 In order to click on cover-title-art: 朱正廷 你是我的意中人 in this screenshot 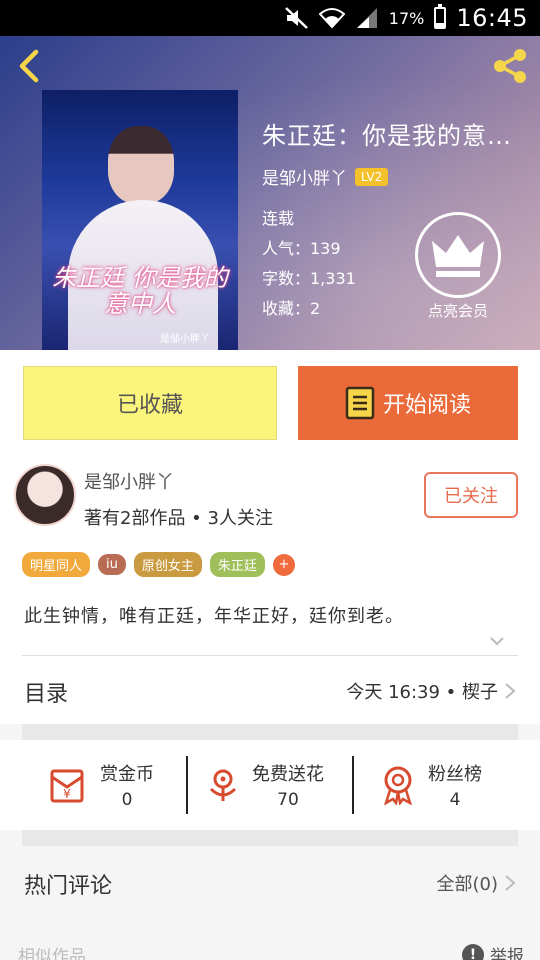, I will do `click(140, 291)`.